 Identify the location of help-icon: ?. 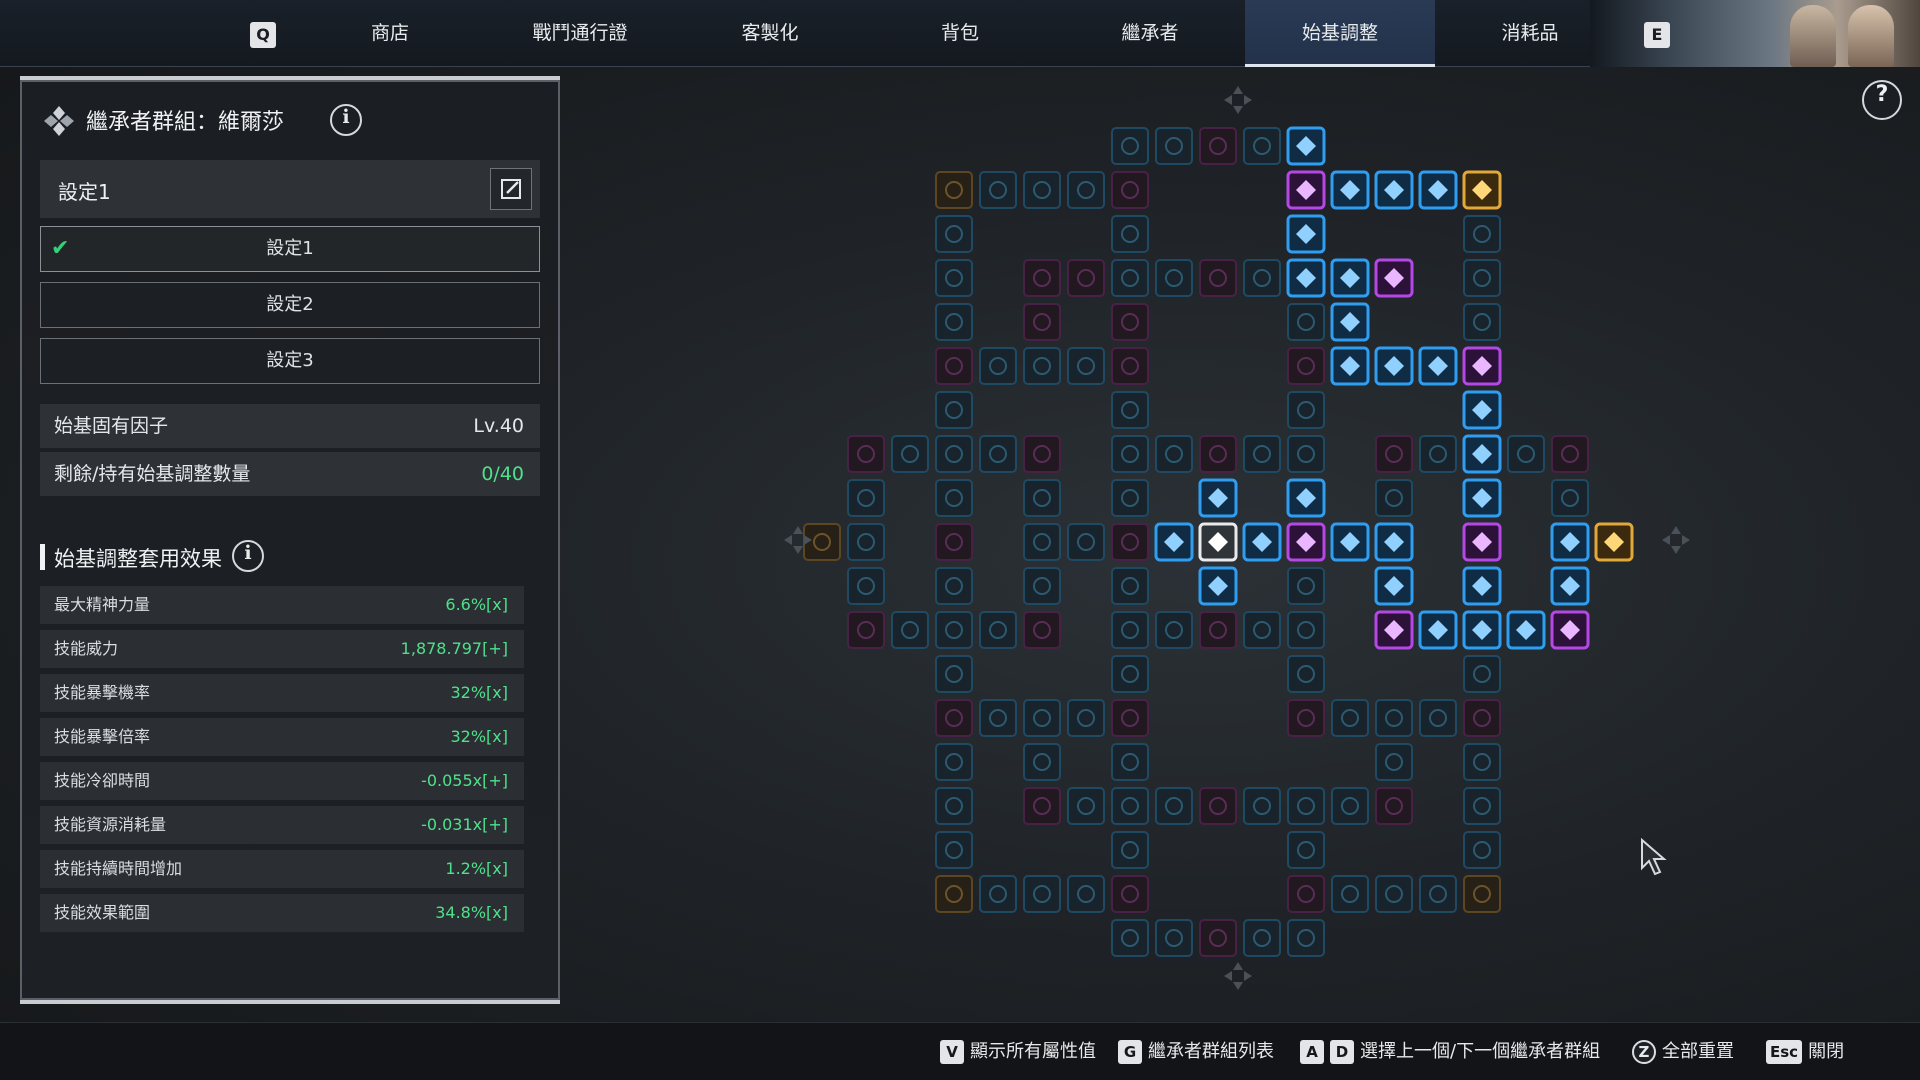
(1882, 100).